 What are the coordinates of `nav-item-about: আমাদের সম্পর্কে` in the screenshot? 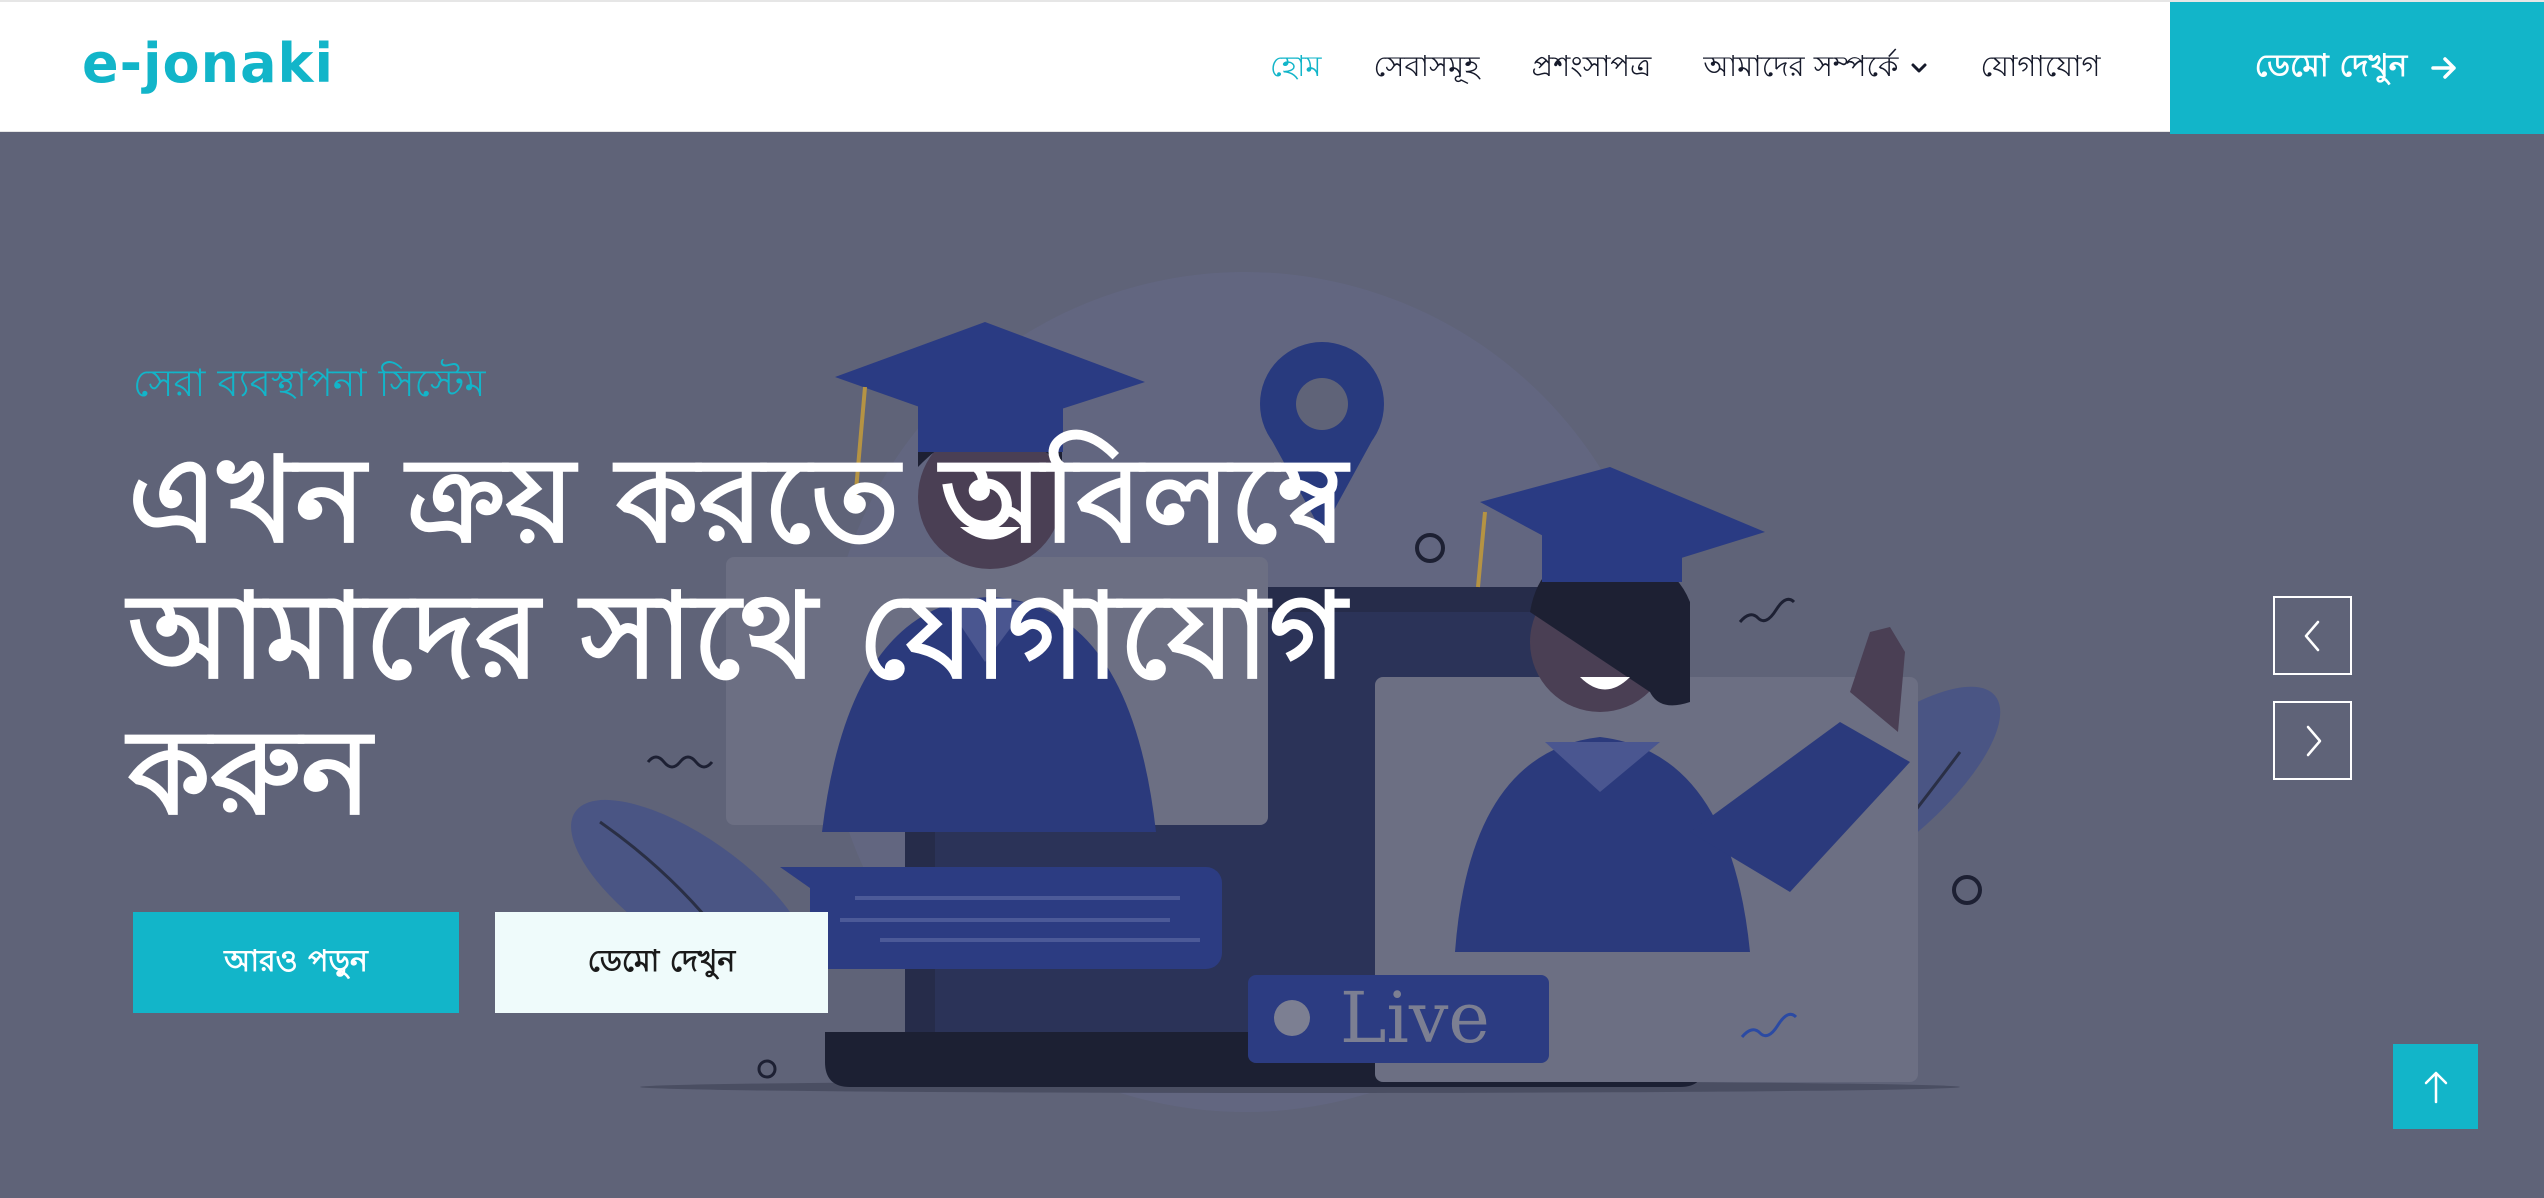 It's located at (1815, 68).